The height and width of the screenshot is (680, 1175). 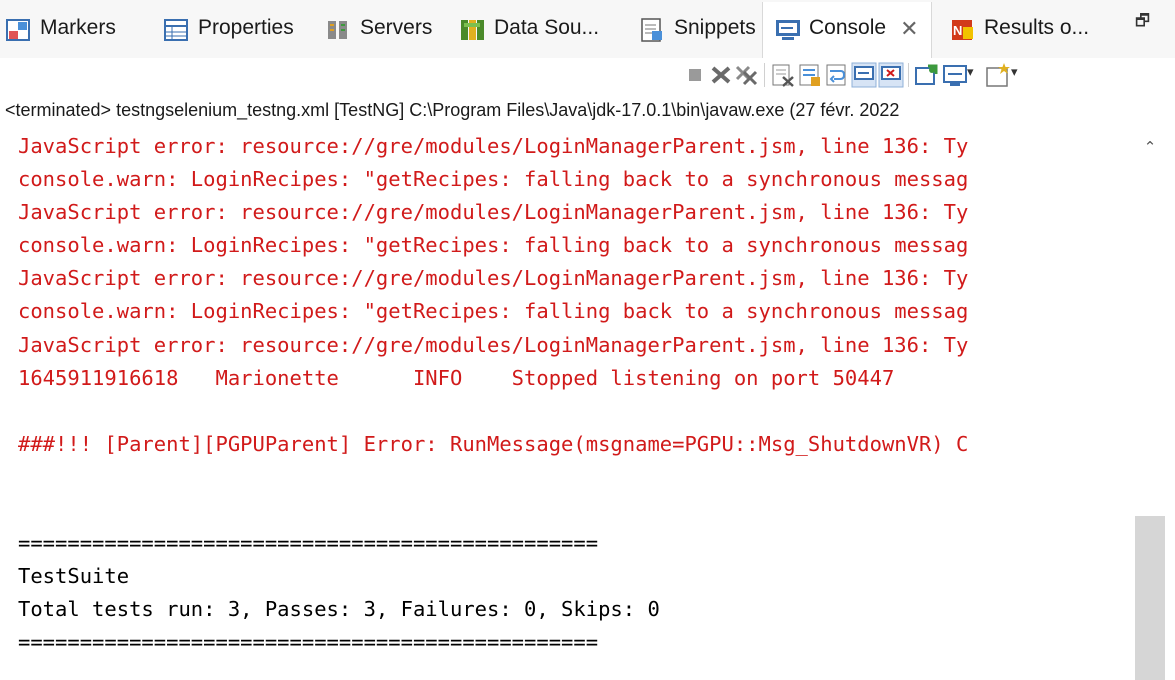 I want to click on open-console-dropdown: ▾, so click(x=1014, y=72).